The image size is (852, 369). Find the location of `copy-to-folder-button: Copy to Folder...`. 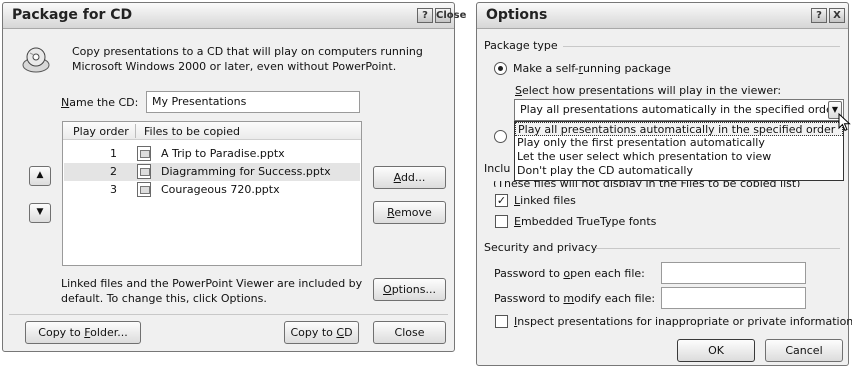

copy-to-folder-button: Copy to Folder... is located at coordinates (83, 332).